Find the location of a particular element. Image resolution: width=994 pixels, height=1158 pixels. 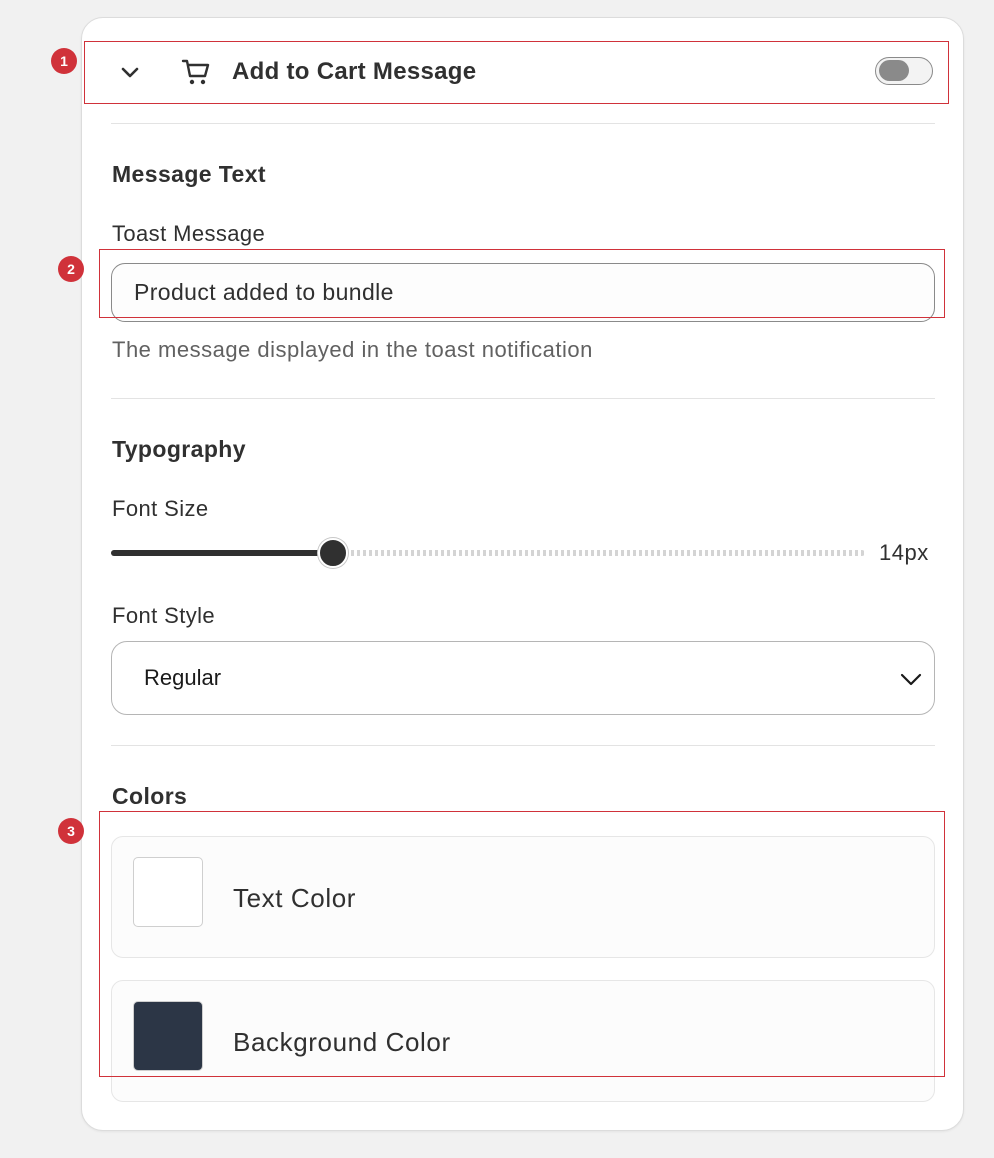

font-size-label: Font Size is located at coordinates (160, 508).